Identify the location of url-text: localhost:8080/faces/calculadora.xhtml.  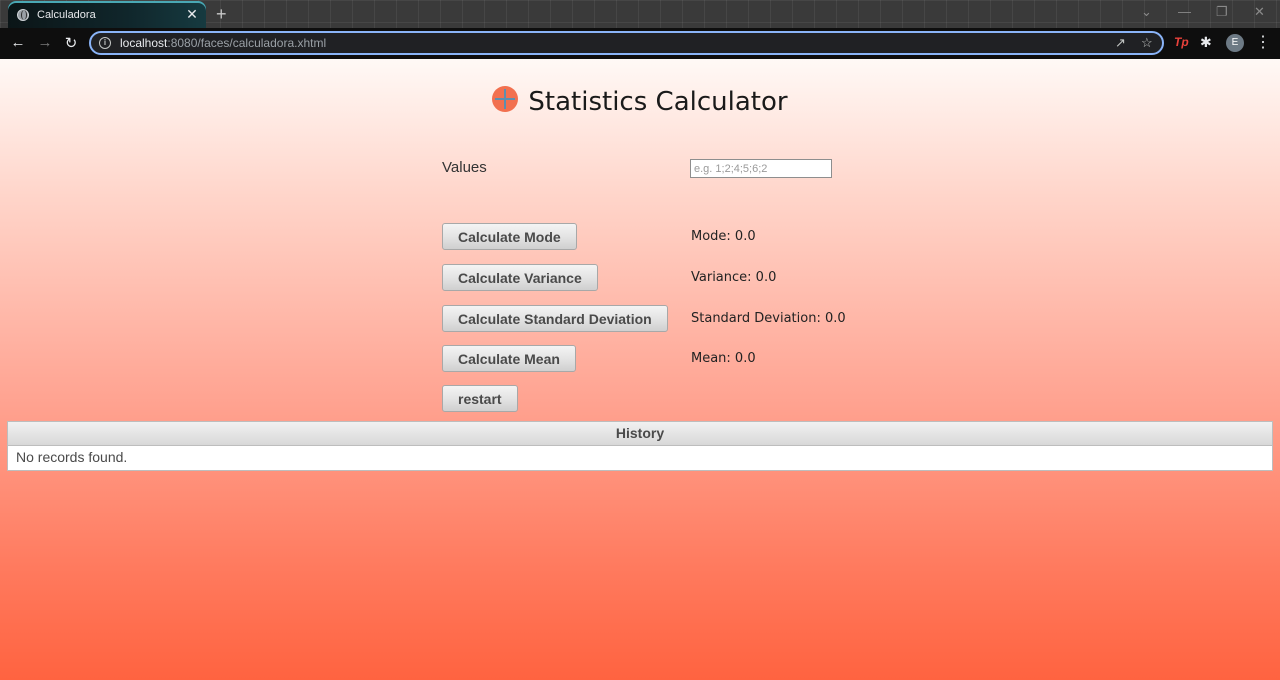
(223, 43).